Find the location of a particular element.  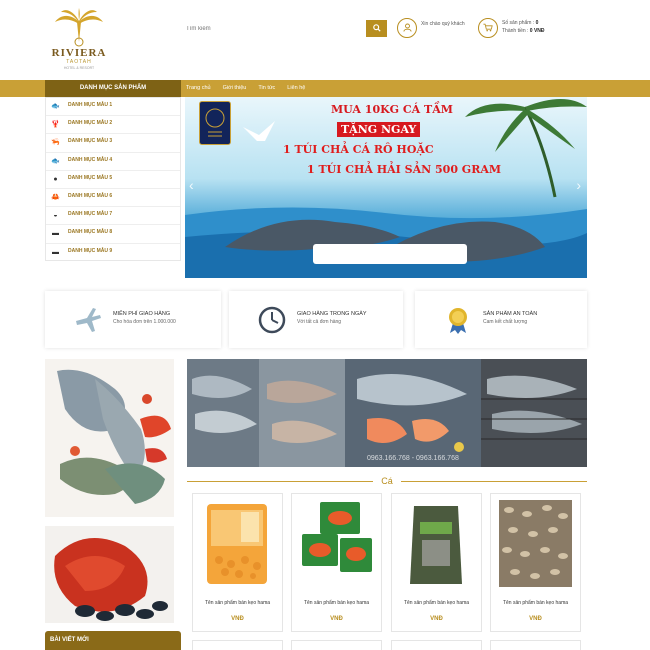

latest-news-heading: BÀI VIẾT MỚI is located at coordinates (113, 640).